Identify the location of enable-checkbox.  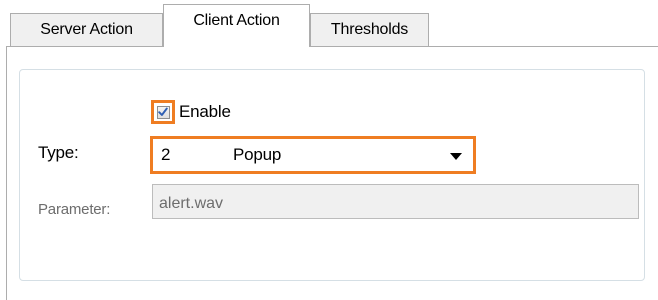
(163, 112).